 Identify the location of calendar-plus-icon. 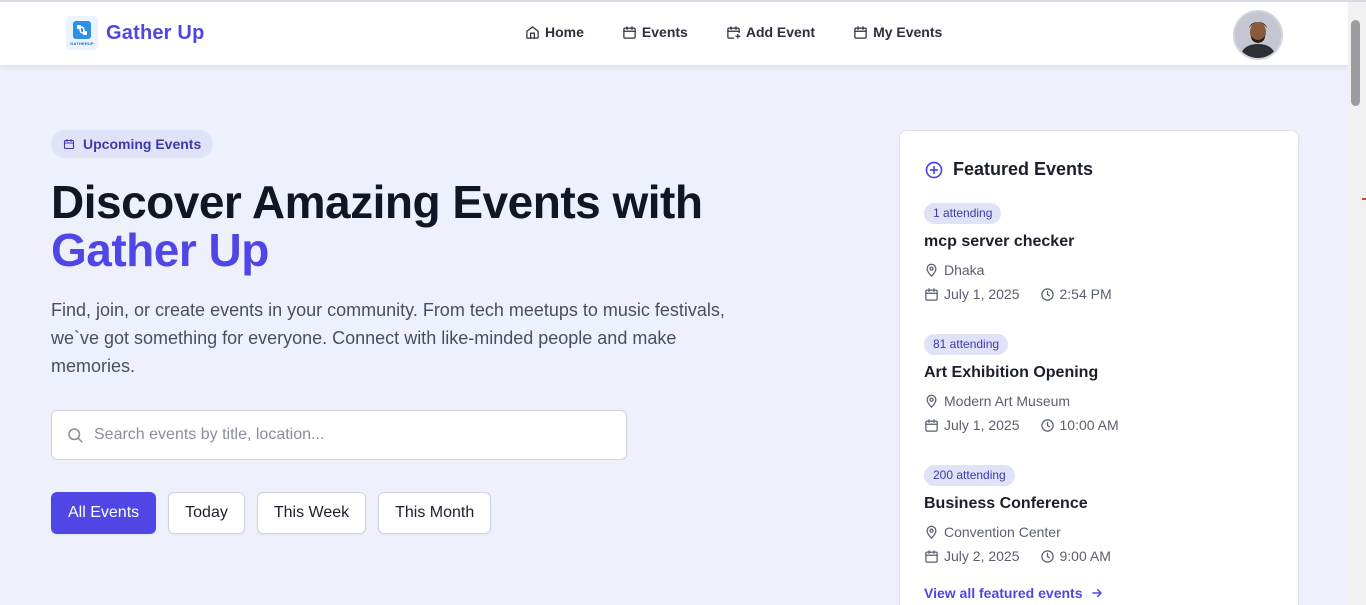
(734, 32).